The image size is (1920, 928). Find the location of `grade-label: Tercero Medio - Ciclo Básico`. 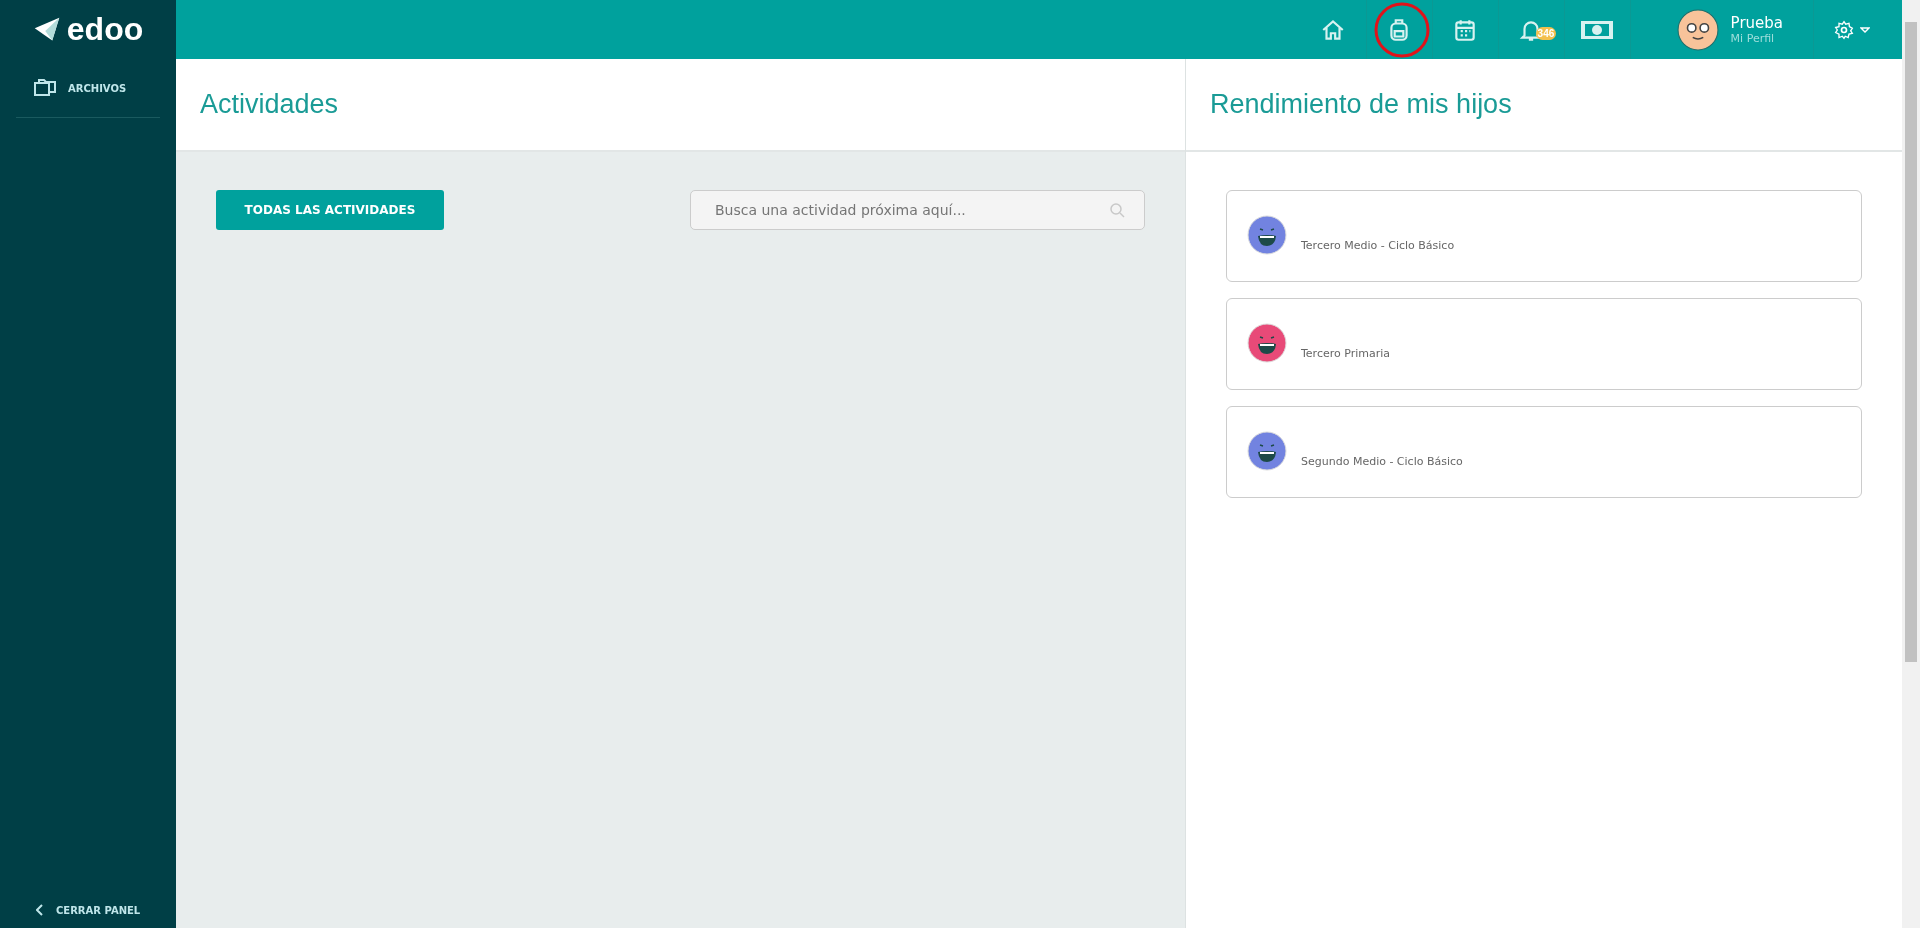

grade-label: Tercero Medio - Ciclo Básico is located at coordinates (1378, 245).